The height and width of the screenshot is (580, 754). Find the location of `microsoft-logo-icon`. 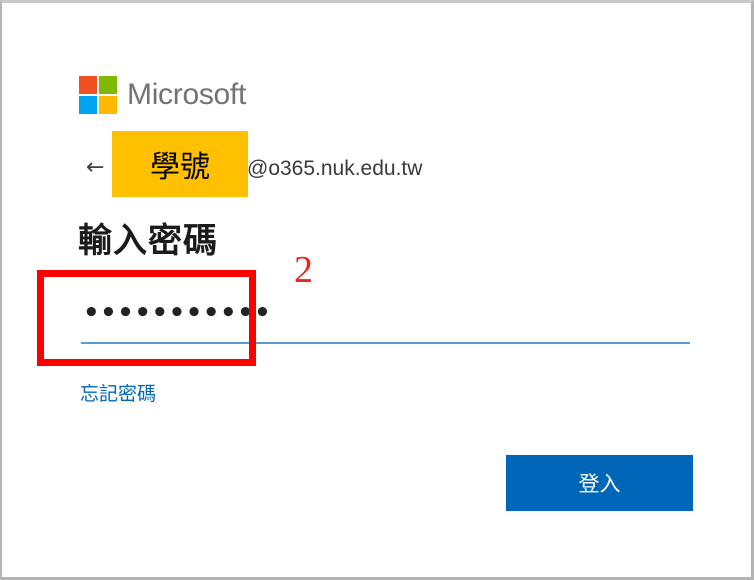

microsoft-logo-icon is located at coordinates (98, 95).